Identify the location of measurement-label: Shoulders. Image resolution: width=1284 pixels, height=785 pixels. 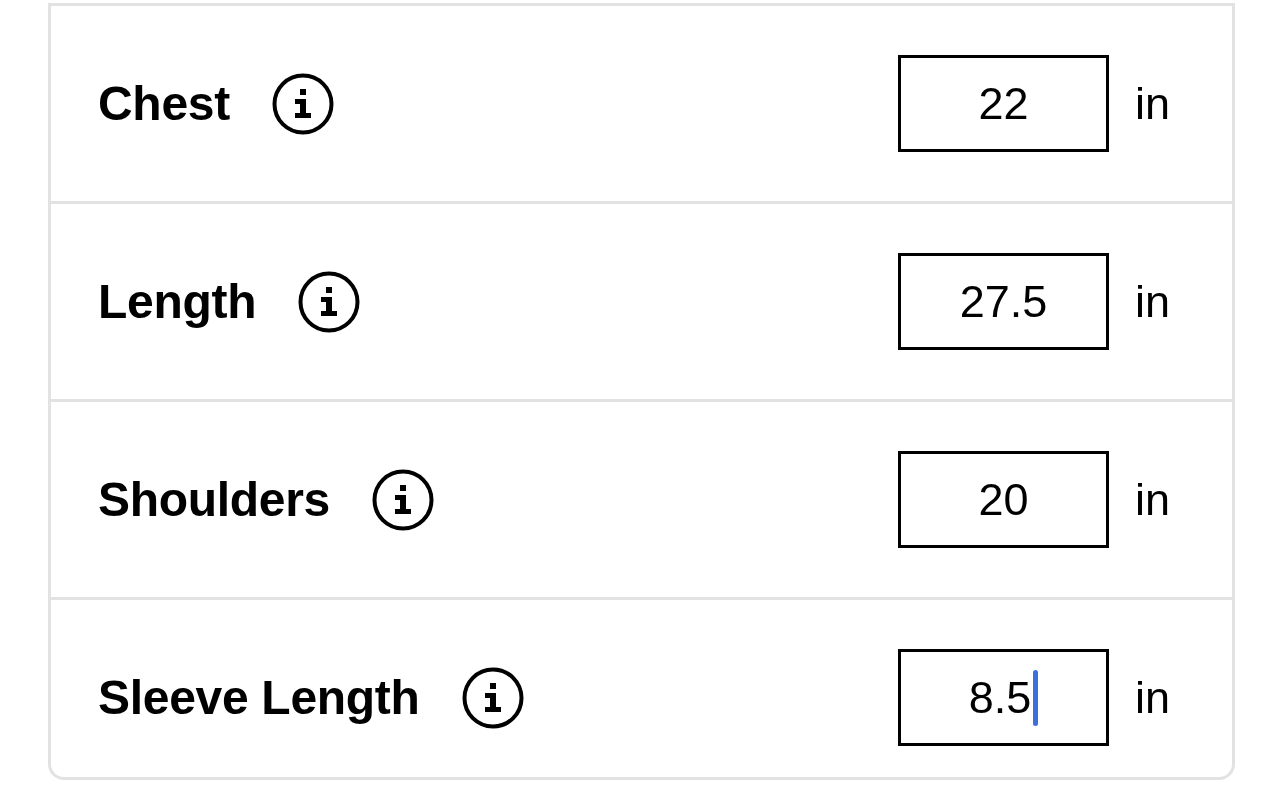
(214, 499).